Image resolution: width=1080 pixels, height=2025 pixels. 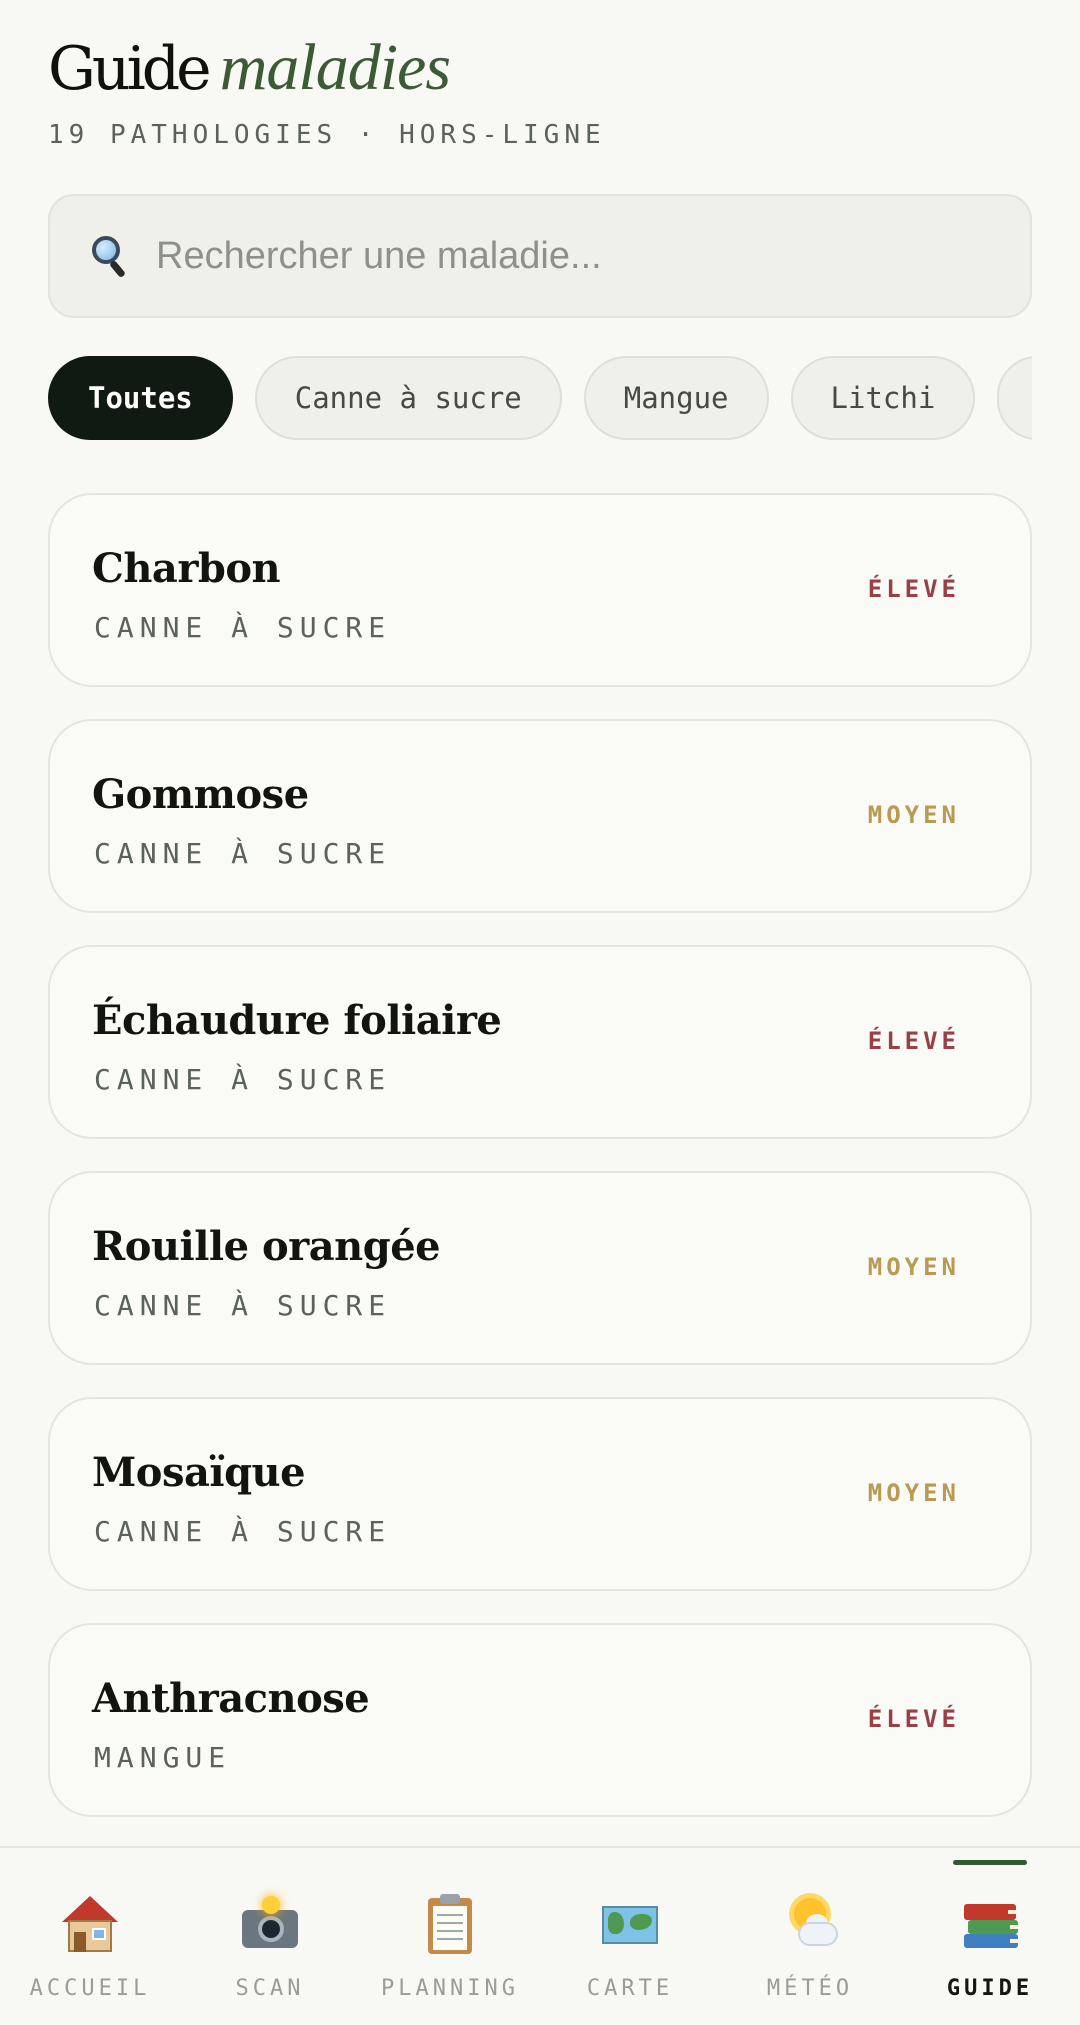 I want to click on disease-card-echaudure-foliaire: Échaudure foliaire CANNE À SUCRE ÉLEVÉ, so click(x=540, y=1042).